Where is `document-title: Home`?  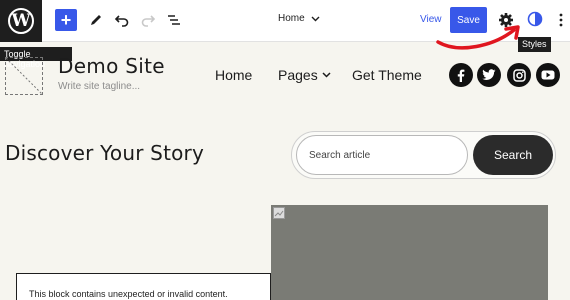
document-title: Home is located at coordinates (291, 18).